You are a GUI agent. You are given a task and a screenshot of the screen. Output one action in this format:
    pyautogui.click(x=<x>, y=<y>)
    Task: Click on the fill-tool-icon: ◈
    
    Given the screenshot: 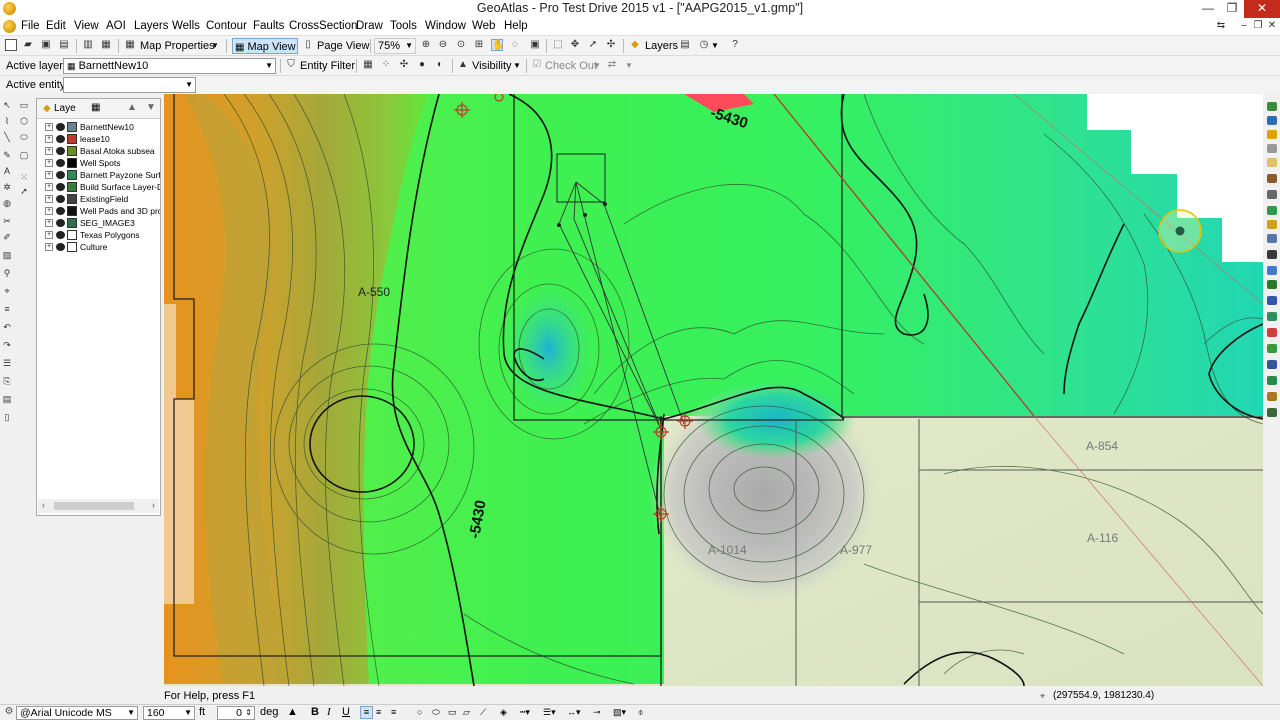 What is the action you would take?
    pyautogui.click(x=503, y=712)
    